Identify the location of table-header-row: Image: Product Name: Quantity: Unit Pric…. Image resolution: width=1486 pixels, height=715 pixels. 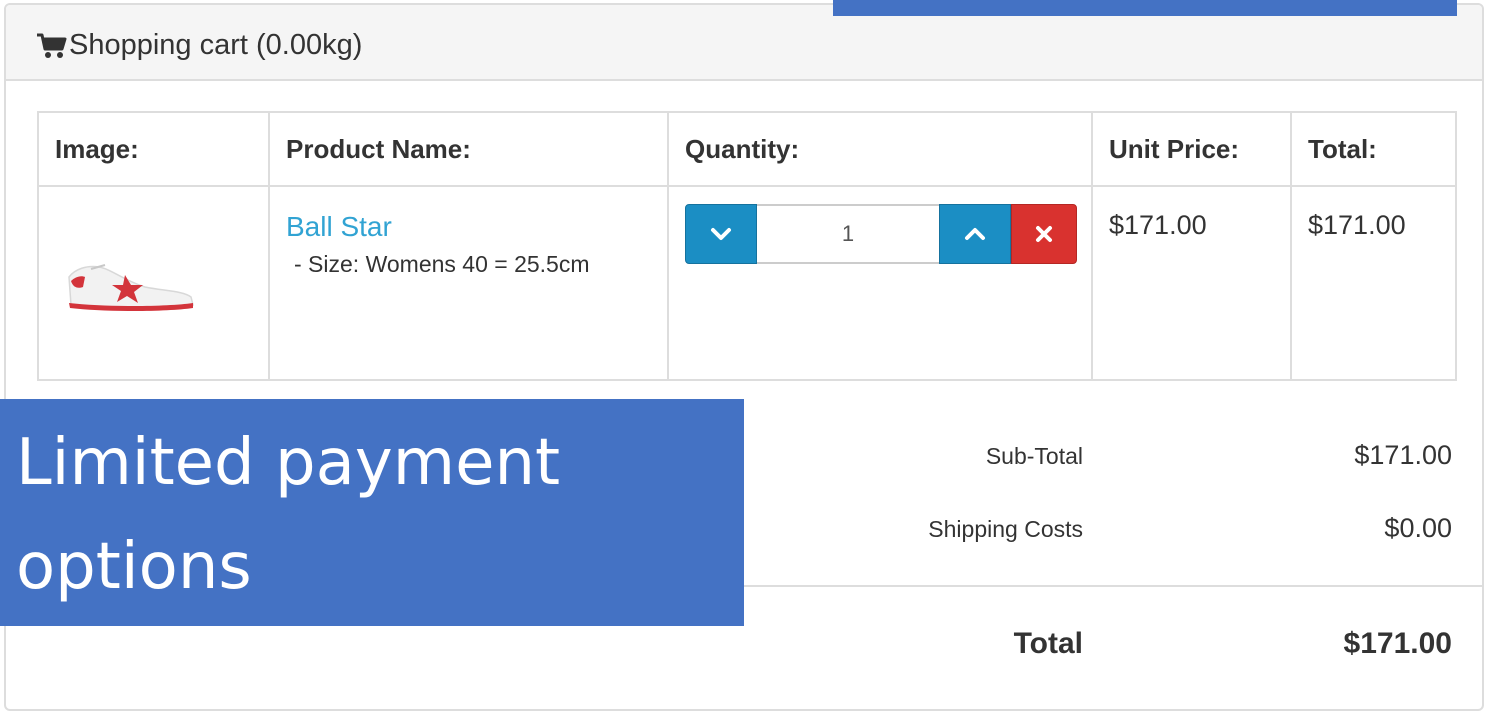
(747, 149).